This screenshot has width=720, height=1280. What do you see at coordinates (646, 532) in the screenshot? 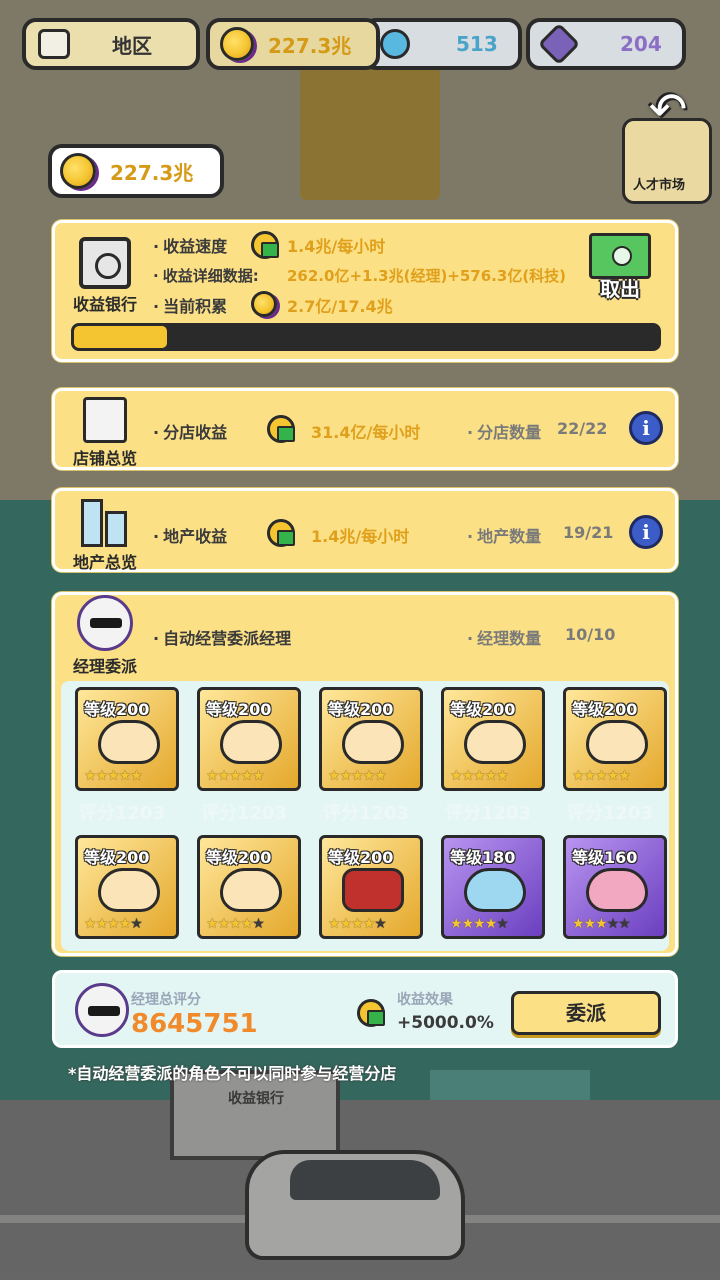
I see `estate-info-icon: i` at bounding box center [646, 532].